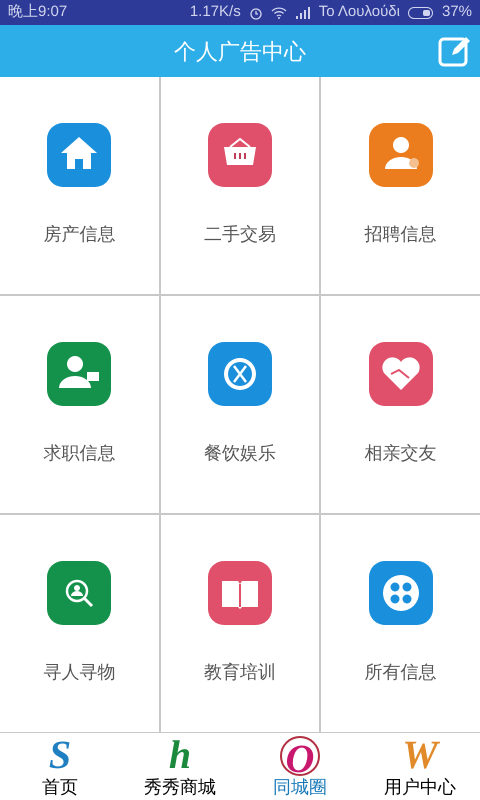 Image resolution: width=480 pixels, height=800 pixels. I want to click on nav-logo: O, so click(300, 756).